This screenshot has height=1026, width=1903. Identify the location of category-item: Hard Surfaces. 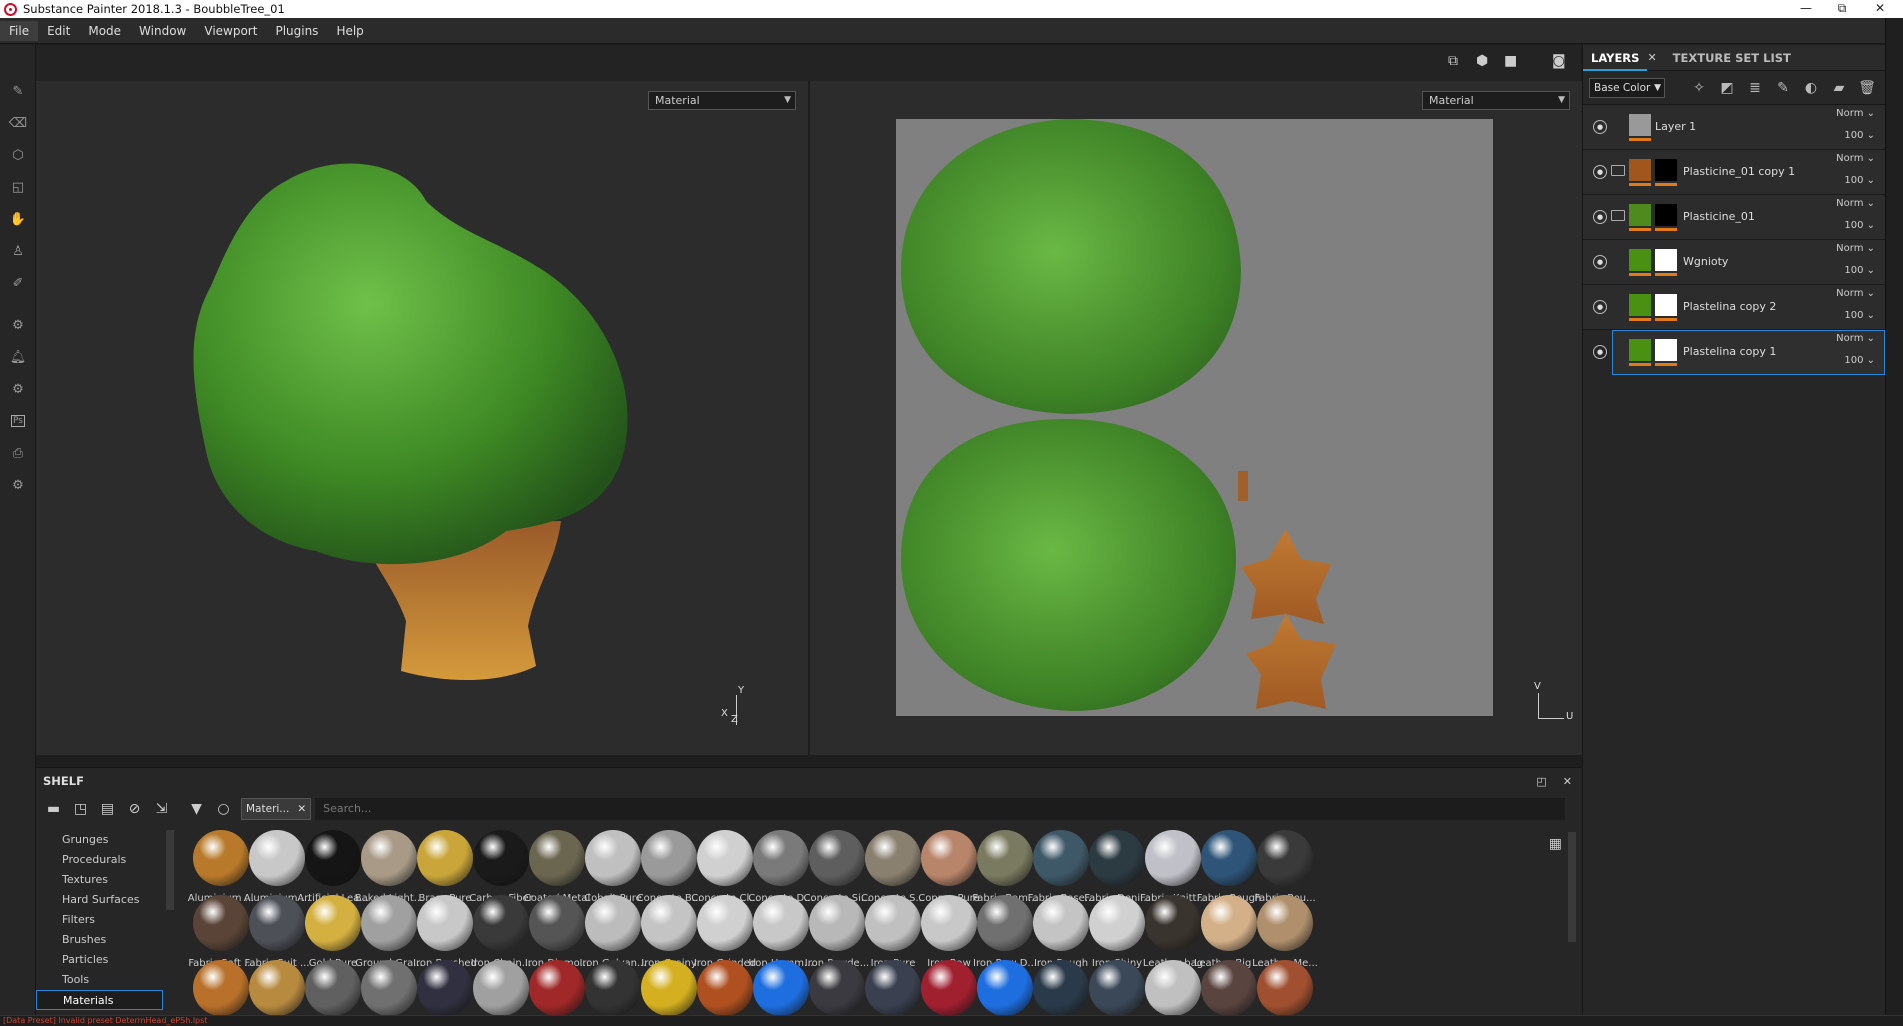
(101, 900).